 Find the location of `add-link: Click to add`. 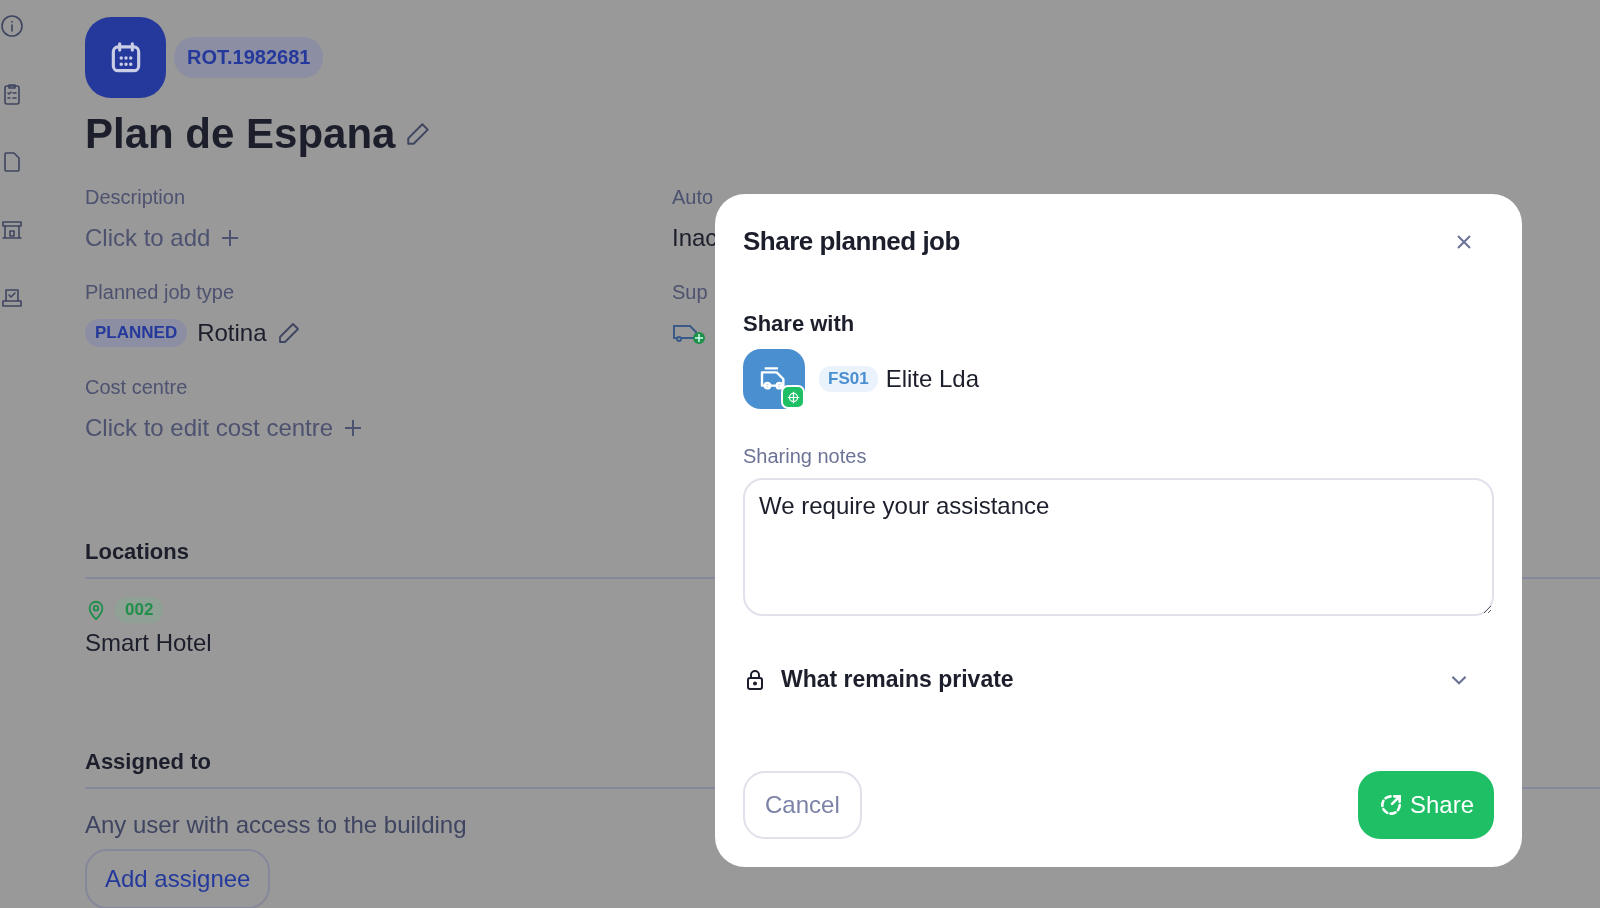

add-link: Click to add is located at coordinates (148, 238).